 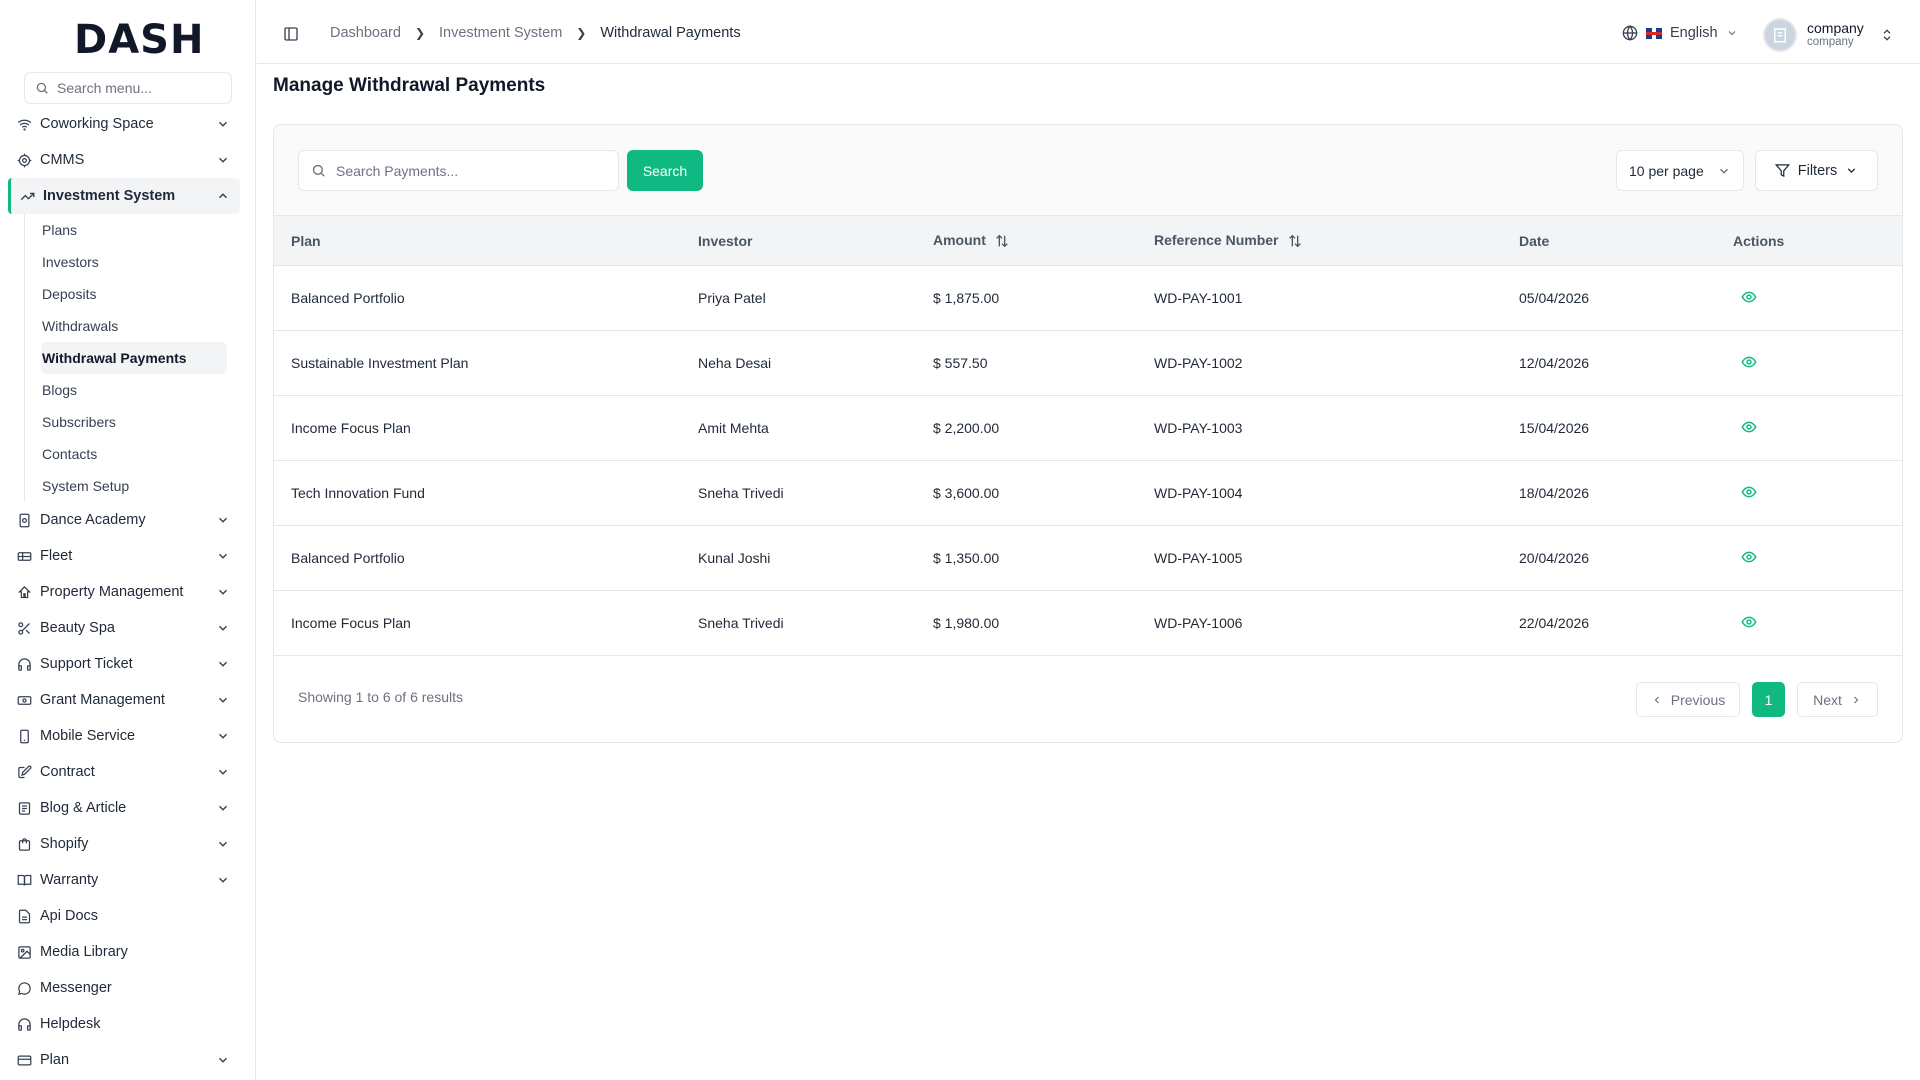 What do you see at coordinates (128, 808) in the screenshot?
I see `sidebar-item-blog-article: Blog & Article` at bounding box center [128, 808].